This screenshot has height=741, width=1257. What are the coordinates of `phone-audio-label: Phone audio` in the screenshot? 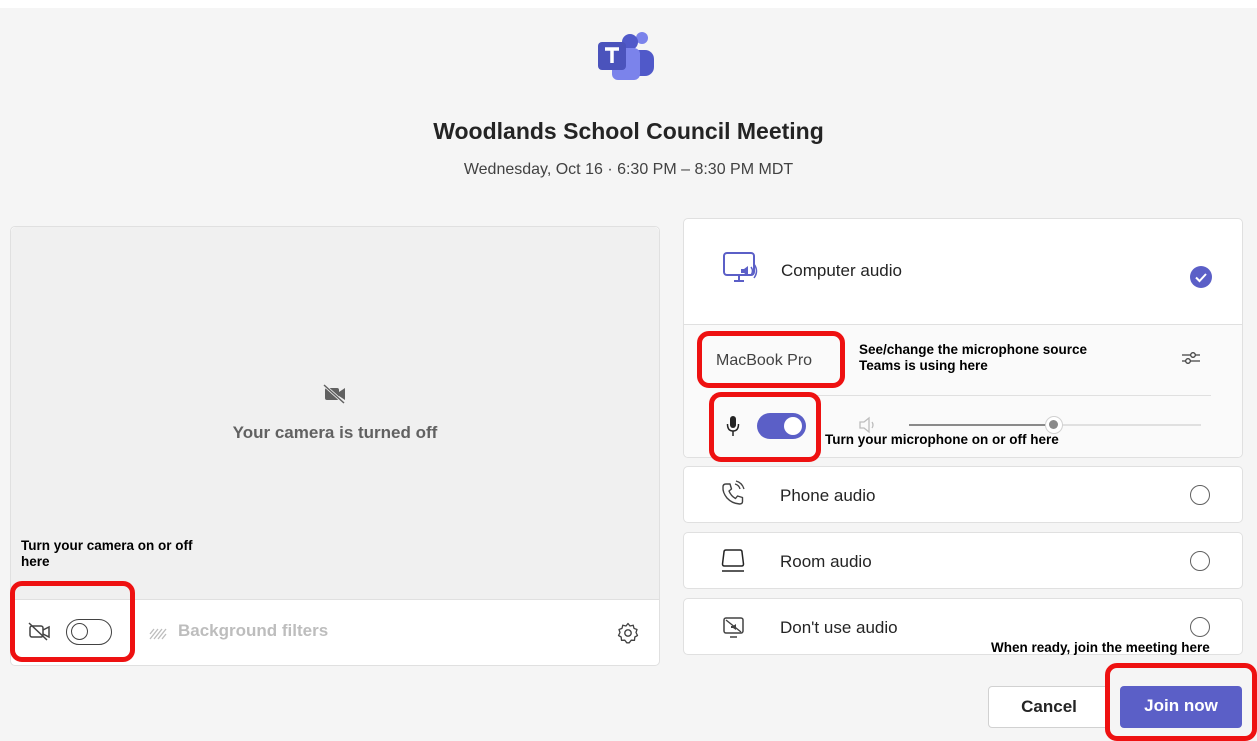 It's located at (828, 495).